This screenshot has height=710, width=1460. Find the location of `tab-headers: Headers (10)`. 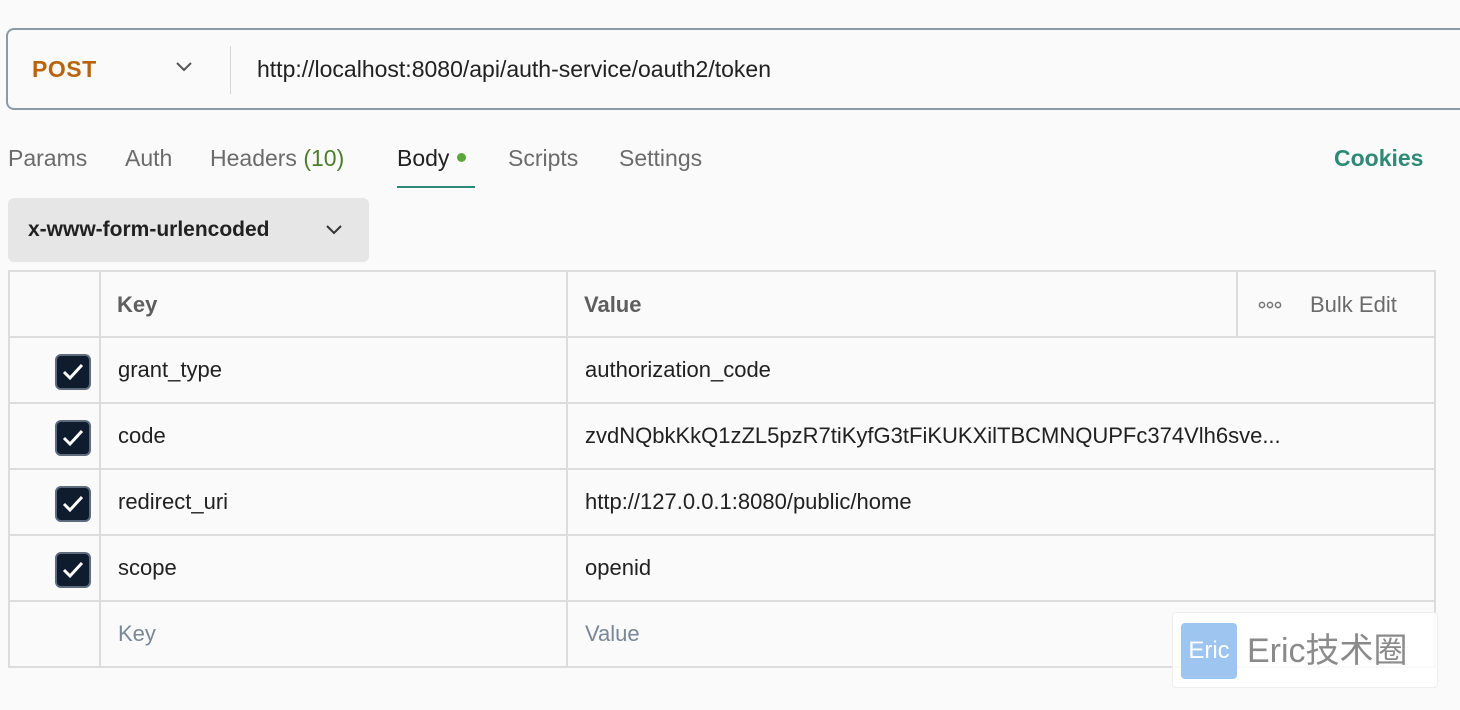

tab-headers: Headers (10) is located at coordinates (277, 158).